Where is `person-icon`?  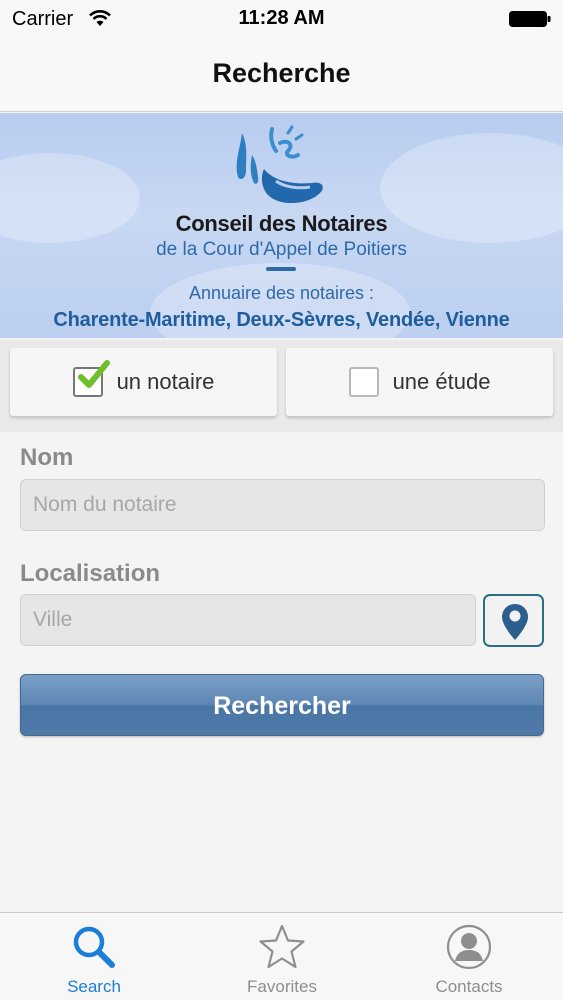 person-icon is located at coordinates (469, 947).